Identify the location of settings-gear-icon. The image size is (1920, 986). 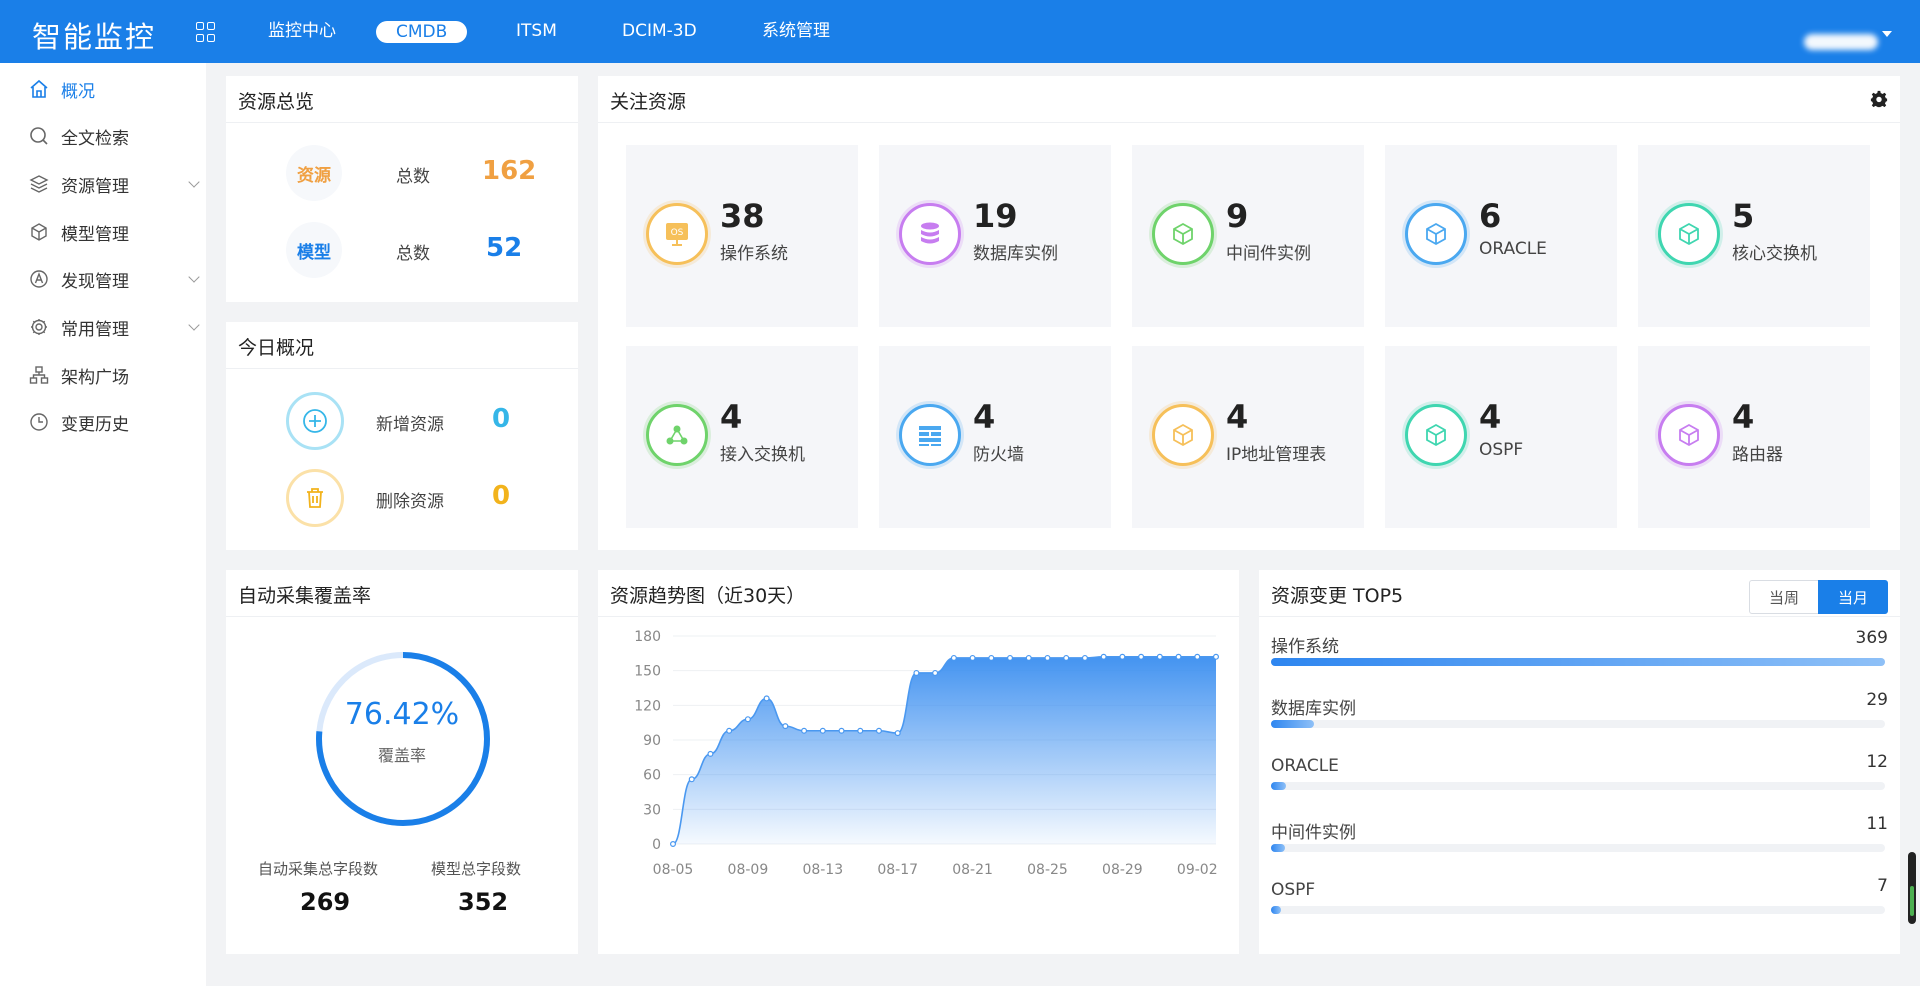
(1879, 101).